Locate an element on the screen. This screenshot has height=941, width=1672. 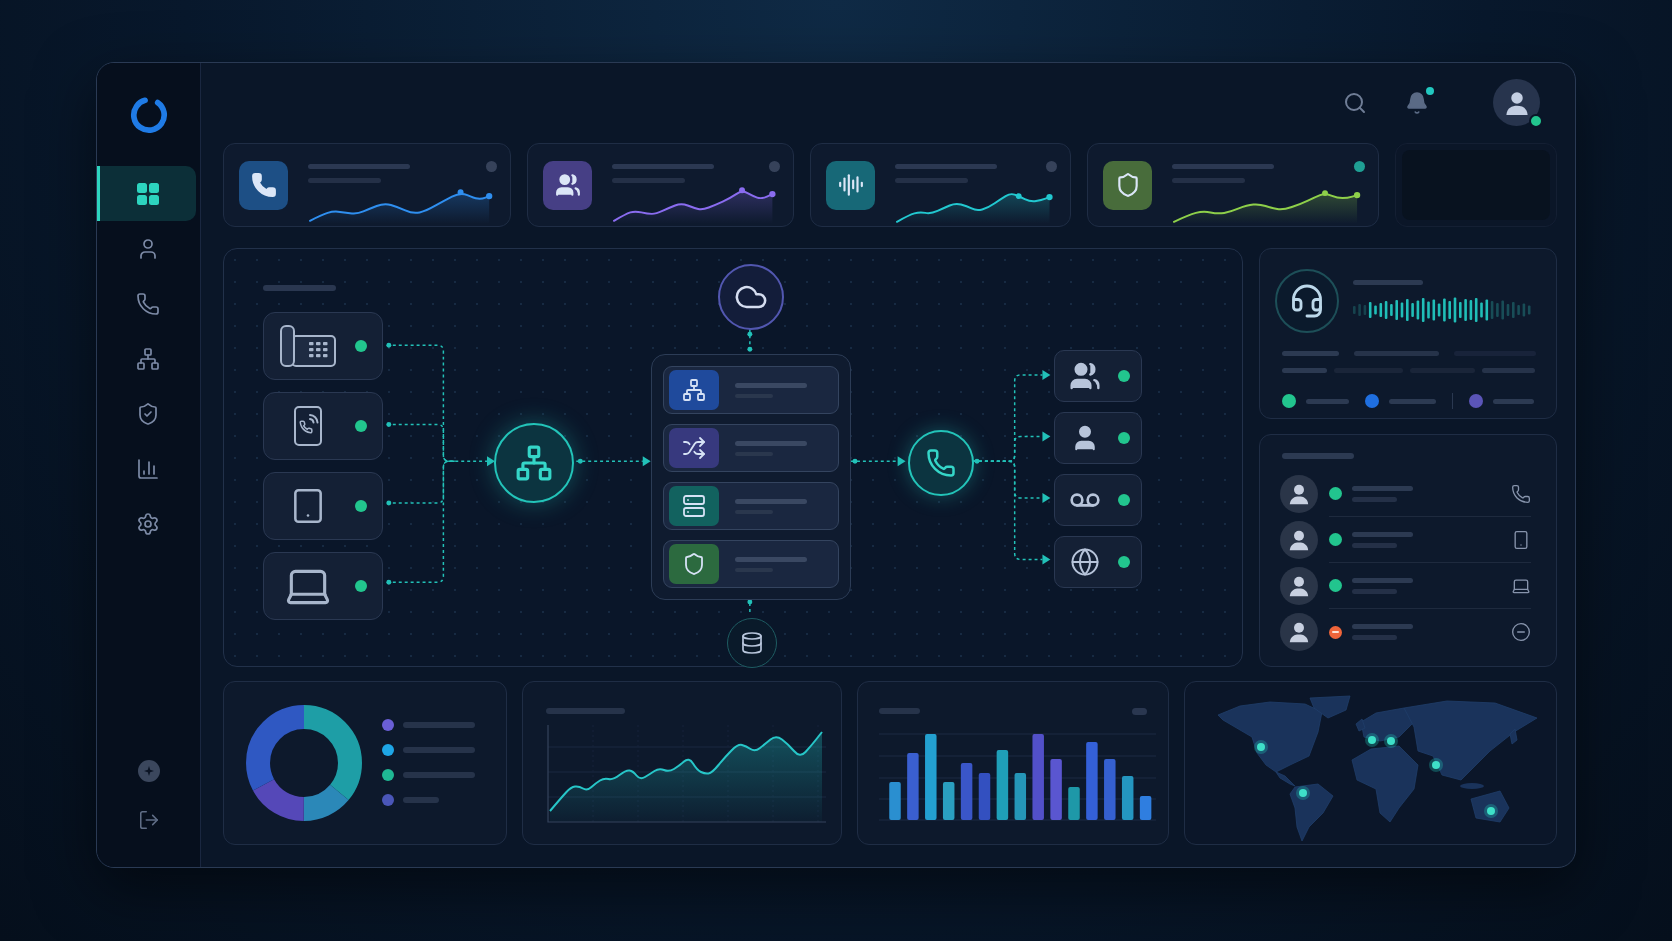
settings-icon is located at coordinates (148, 523).